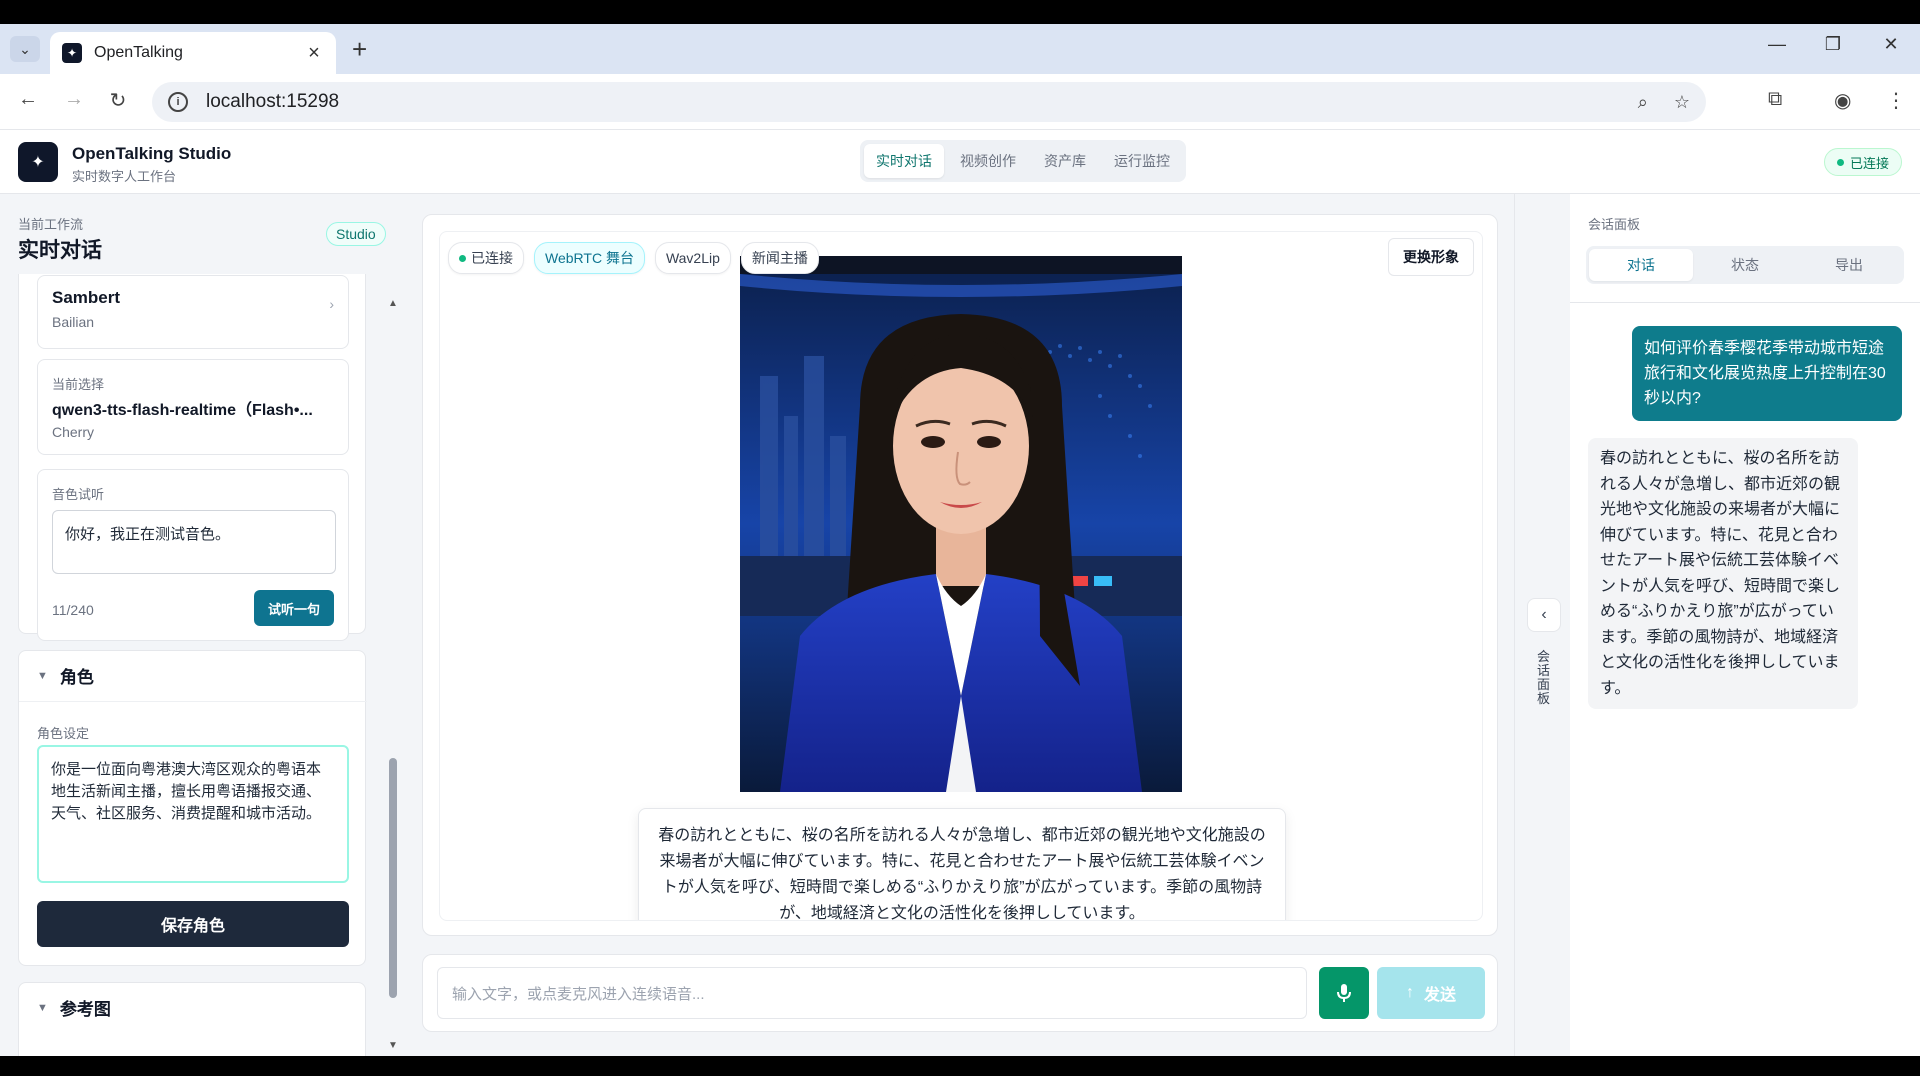 This screenshot has height=1076, width=1920. I want to click on voice-preview-textarea: 你好，我正在测试音色。, so click(194, 542).